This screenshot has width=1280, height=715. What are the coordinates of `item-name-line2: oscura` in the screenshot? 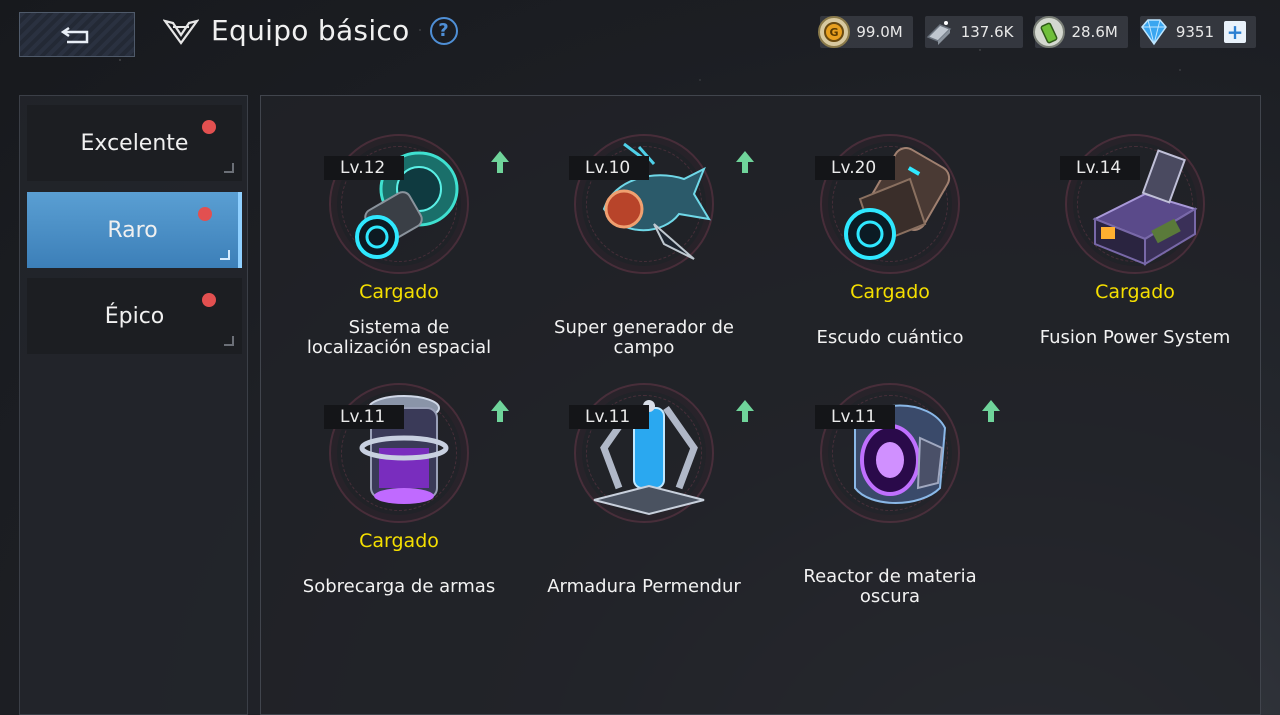 It's located at (890, 596).